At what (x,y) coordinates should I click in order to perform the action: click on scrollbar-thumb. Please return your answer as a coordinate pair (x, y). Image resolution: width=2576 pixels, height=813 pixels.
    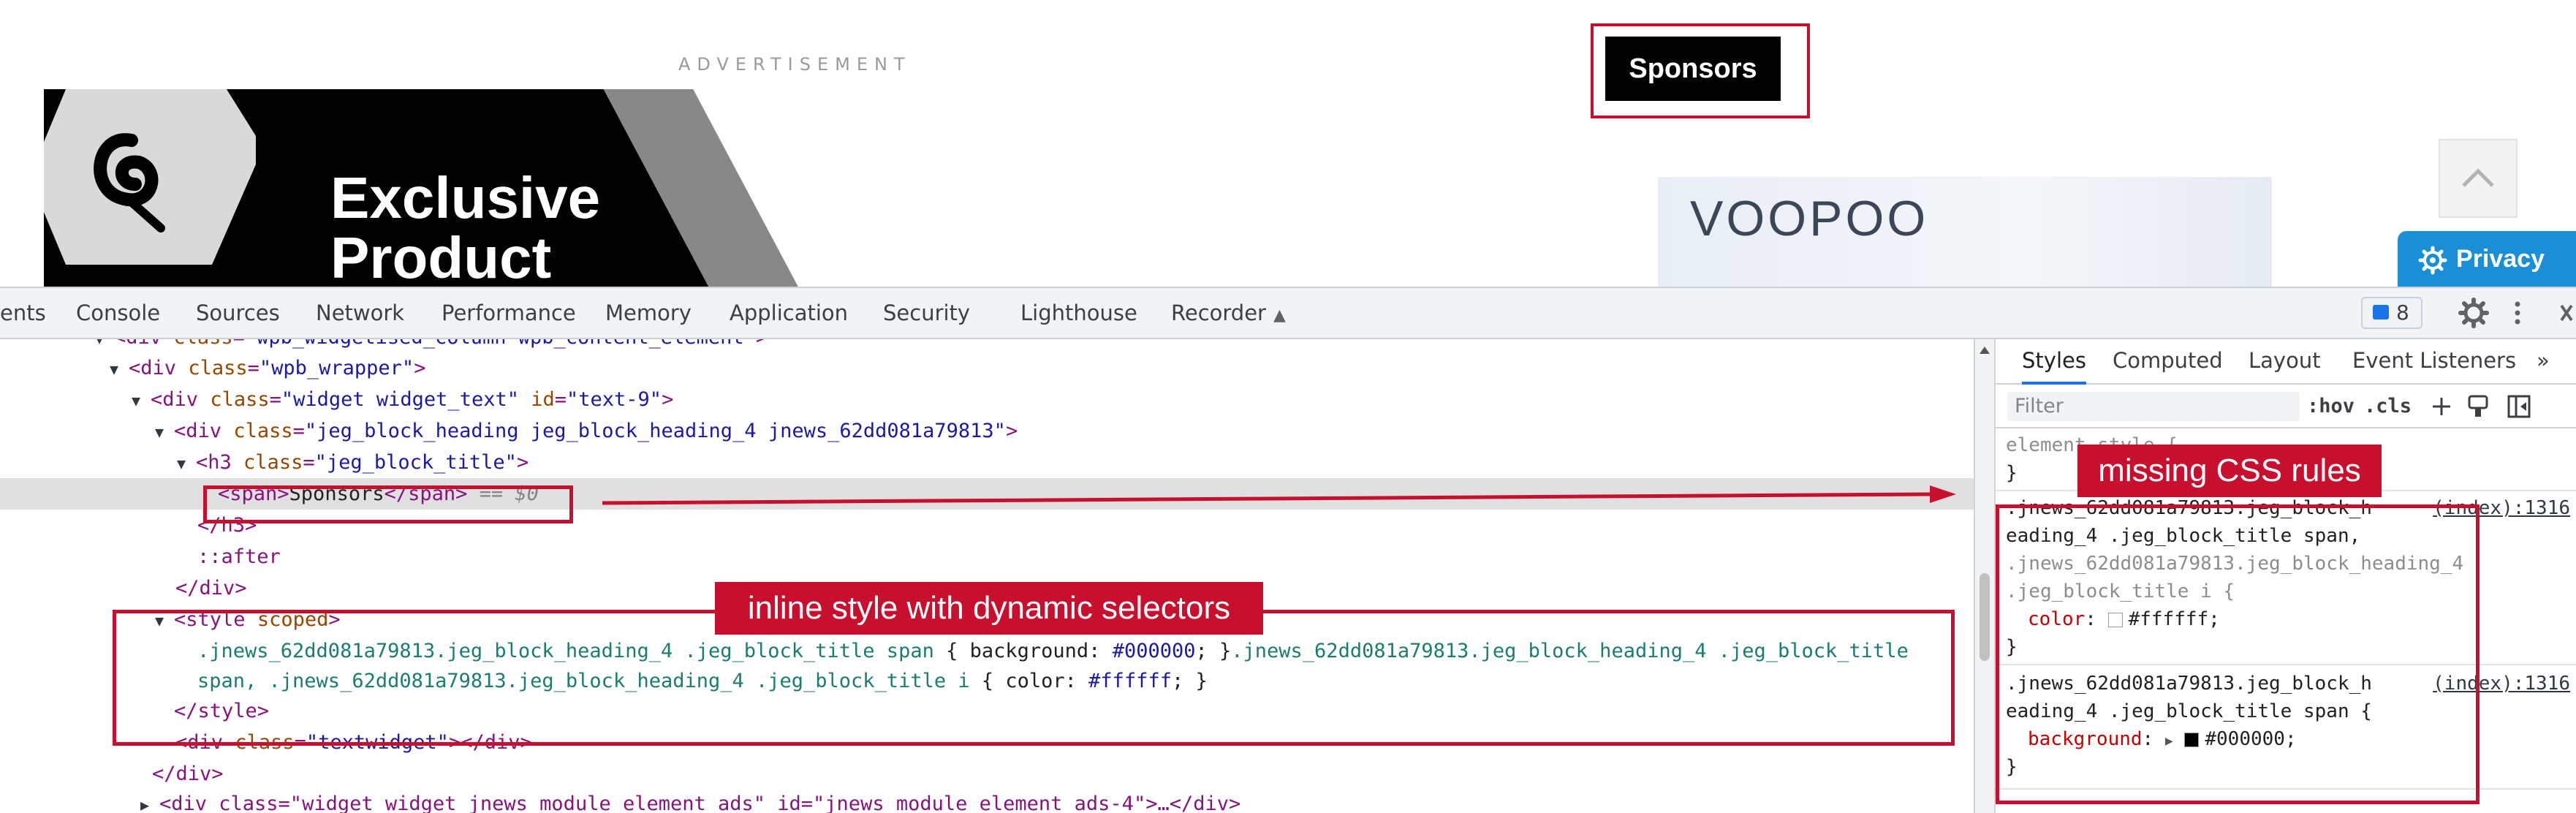
    Looking at the image, I should click on (1985, 617).